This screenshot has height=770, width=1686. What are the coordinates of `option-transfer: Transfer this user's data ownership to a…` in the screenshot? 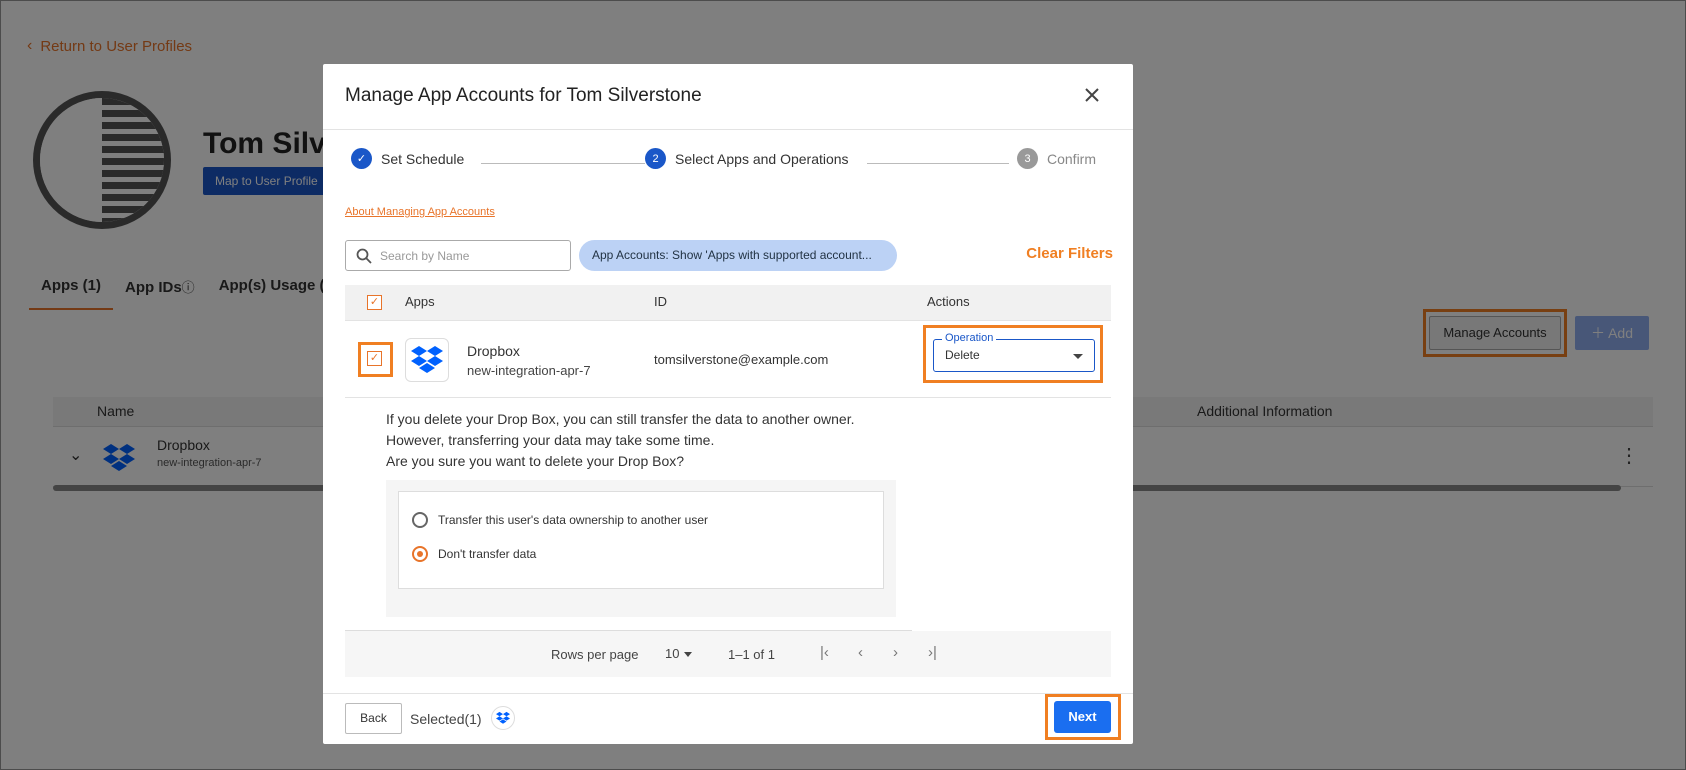 It's located at (560, 520).